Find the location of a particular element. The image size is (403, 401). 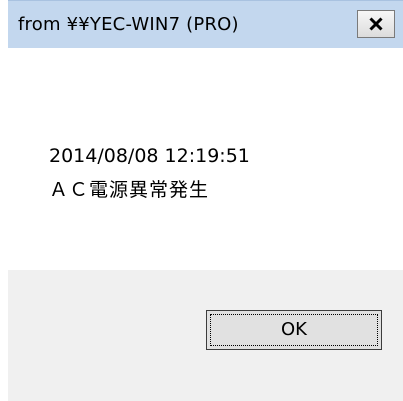

message-timestamp: 2014/08/08 12:19:51 is located at coordinates (149, 156).